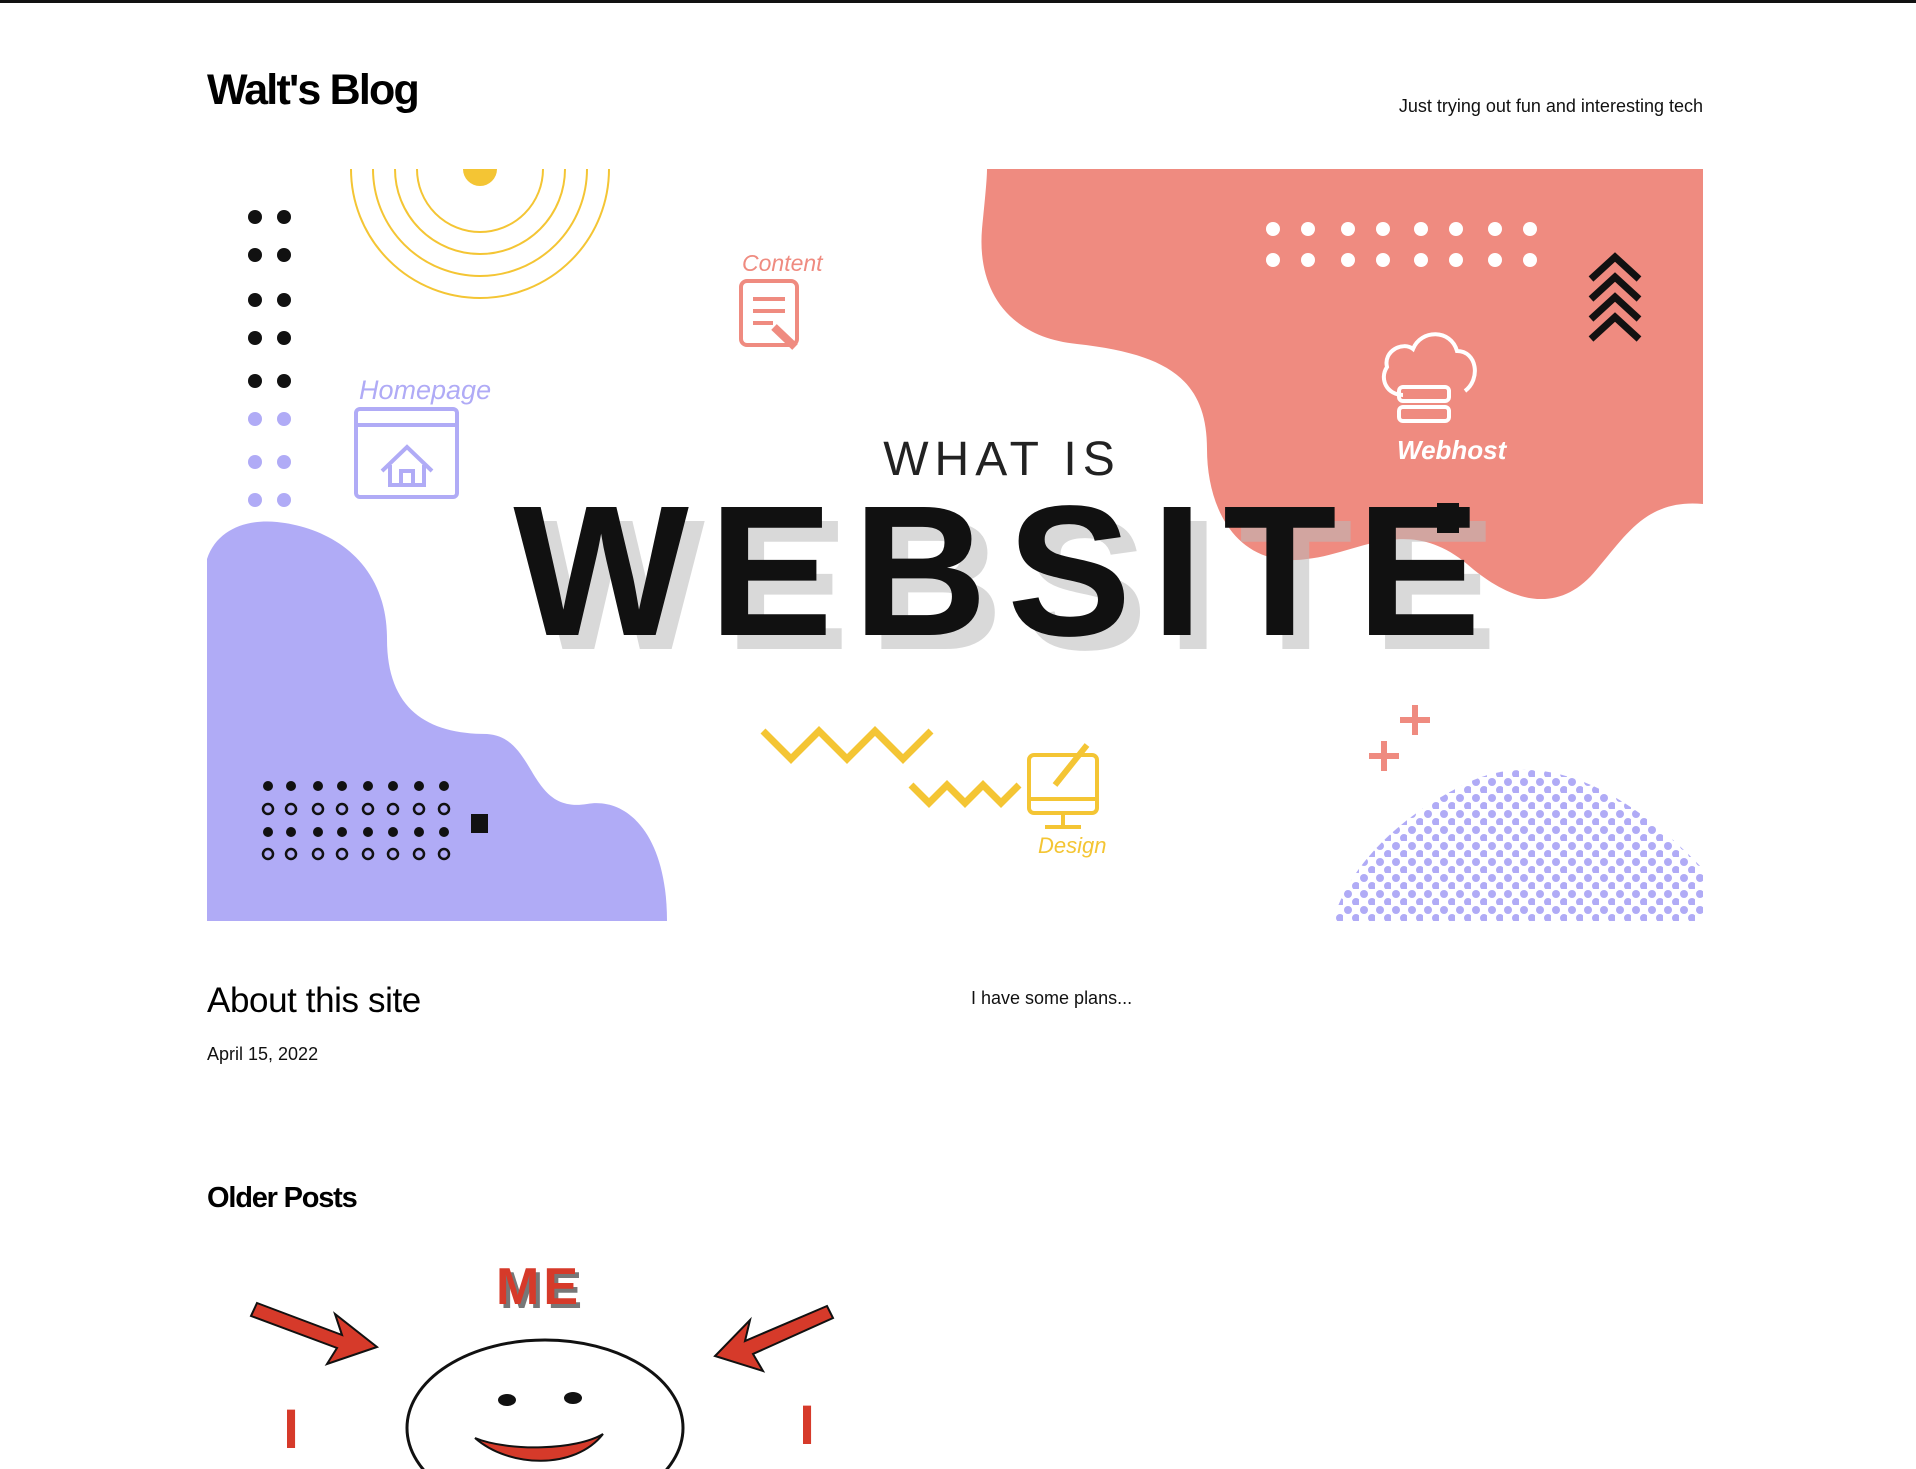 The image size is (1916, 1469). I want to click on site-title-link: Walt's Blog, so click(313, 90).